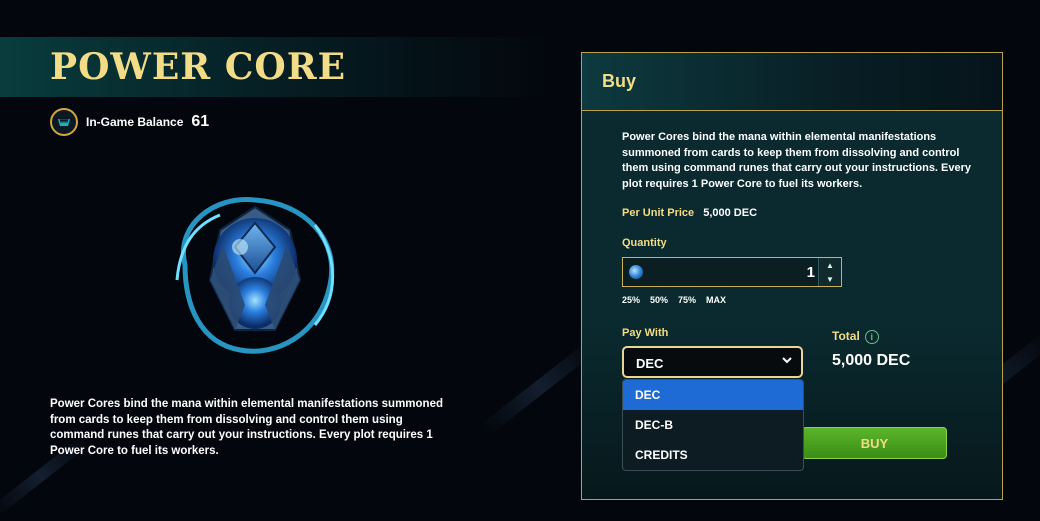  What do you see at coordinates (716, 300) in the screenshot?
I see `percent-max-button: MAX` at bounding box center [716, 300].